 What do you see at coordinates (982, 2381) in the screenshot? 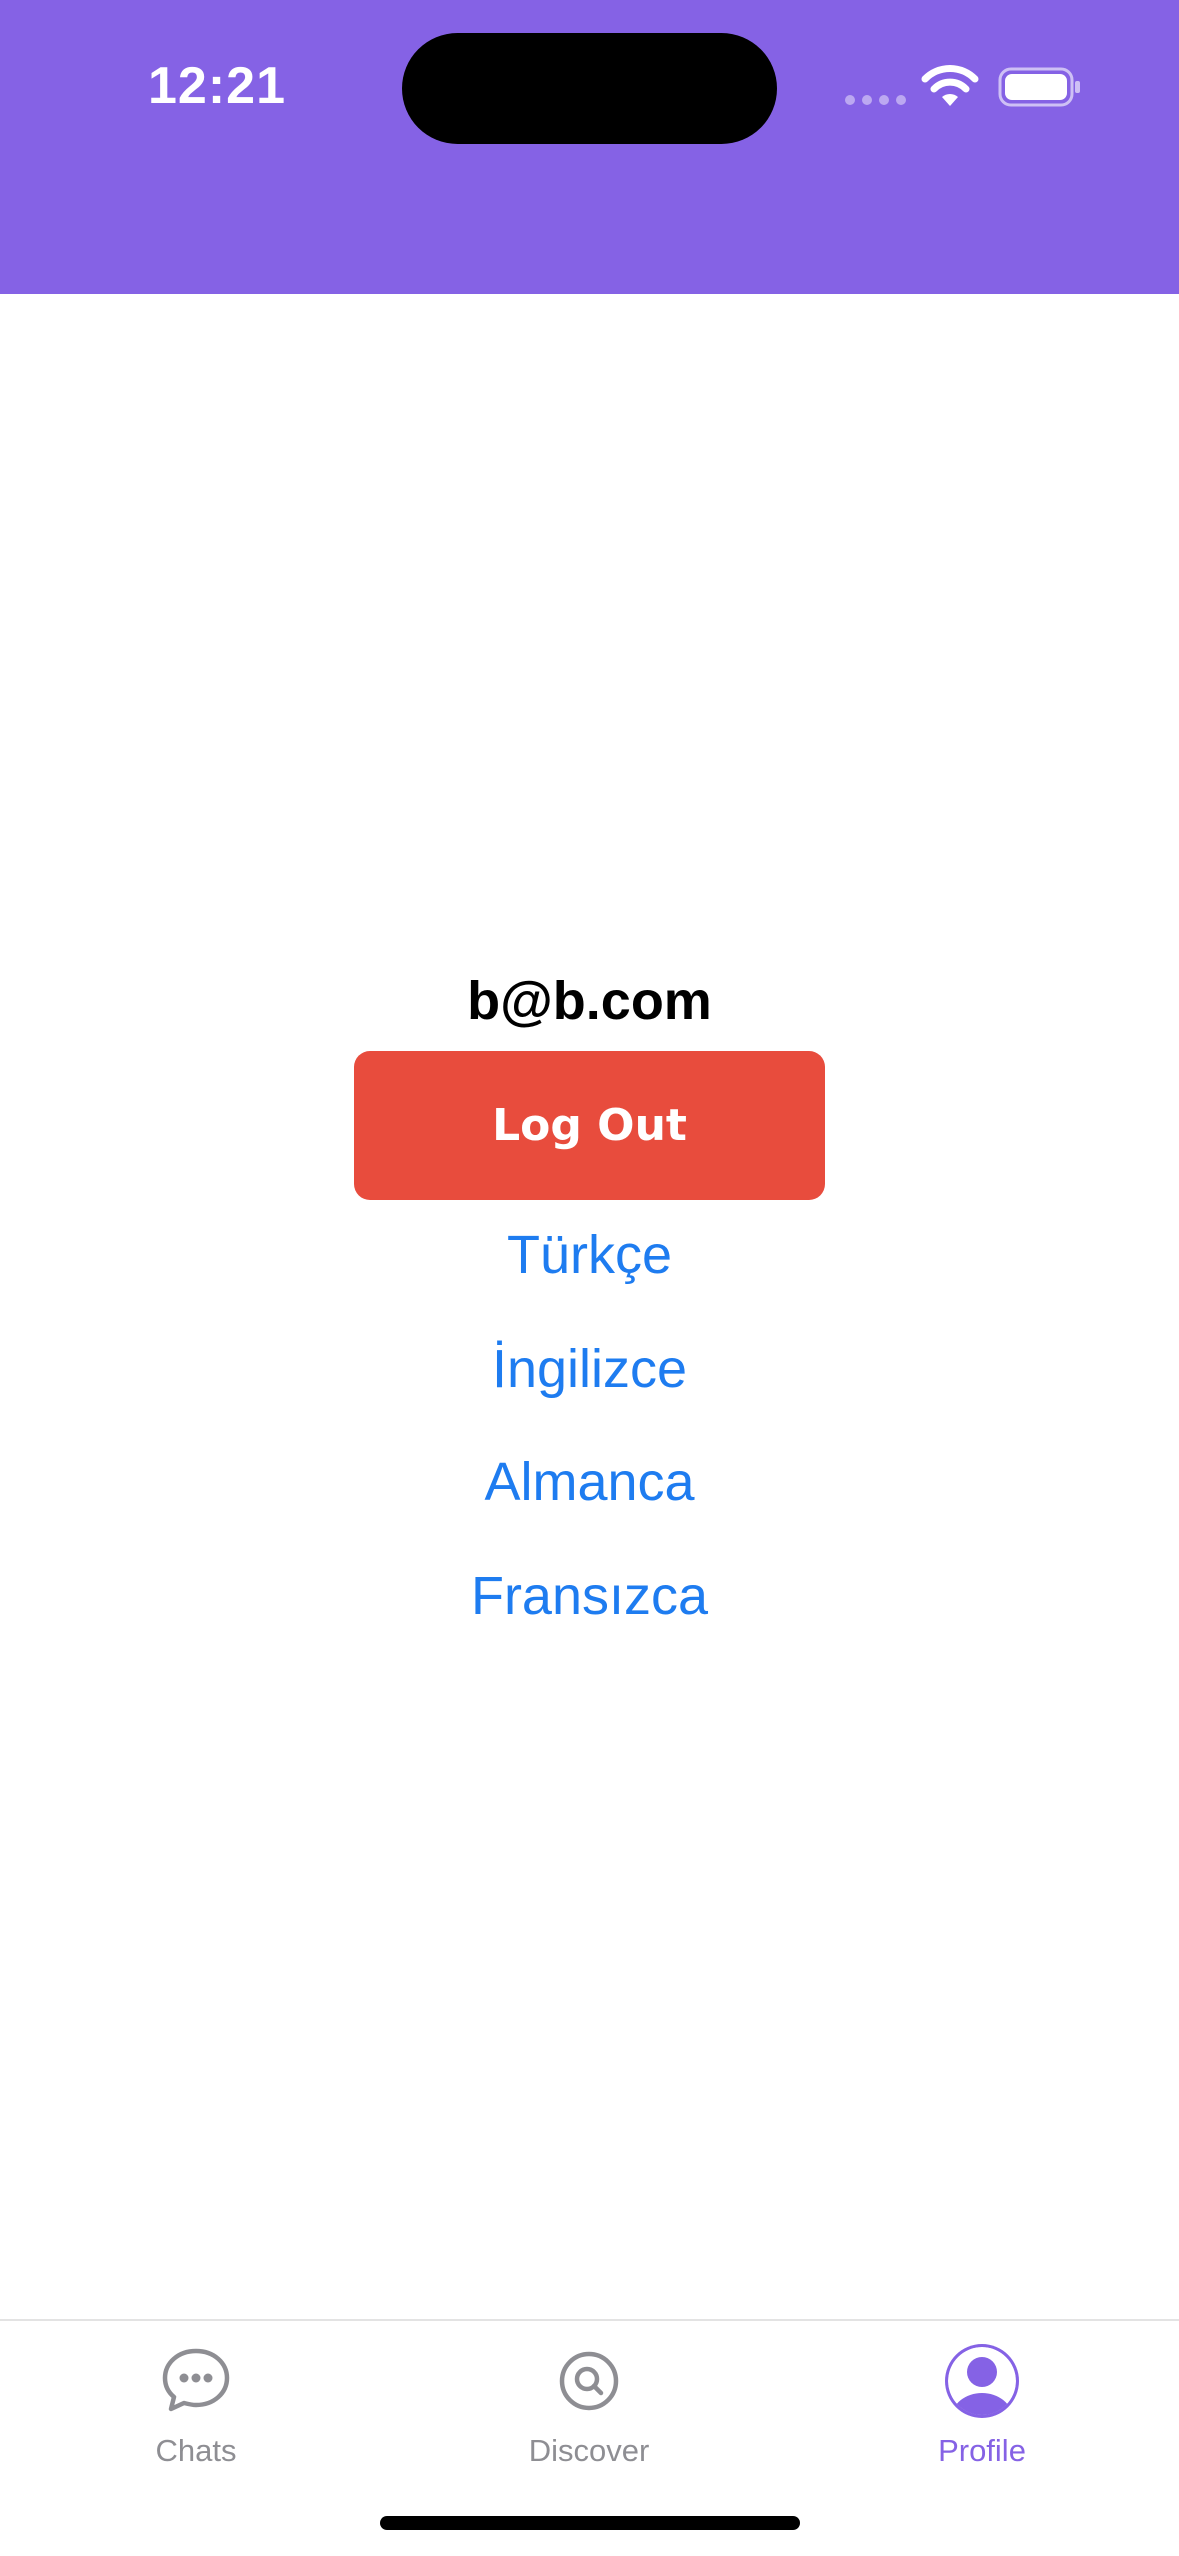
I see `person-circle-icon` at bounding box center [982, 2381].